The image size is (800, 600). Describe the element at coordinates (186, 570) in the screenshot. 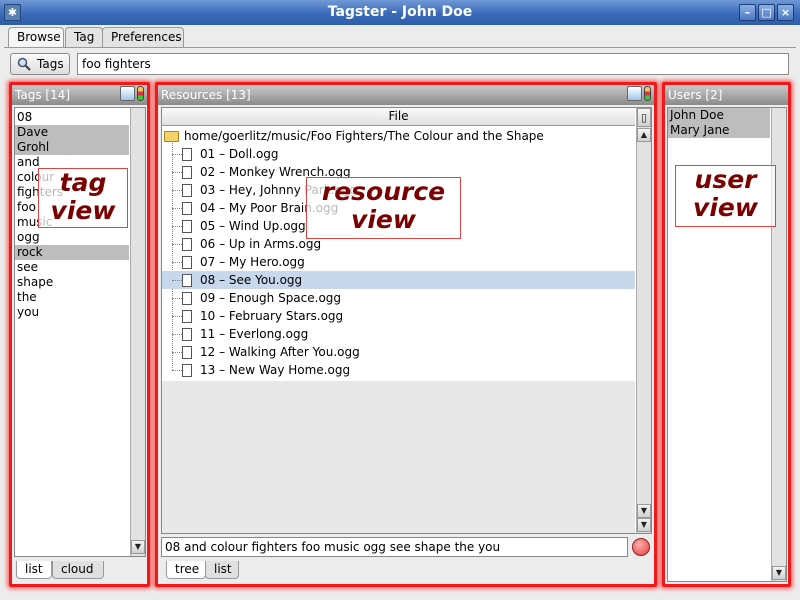

I see `tab-resource-tree: tree` at that location.